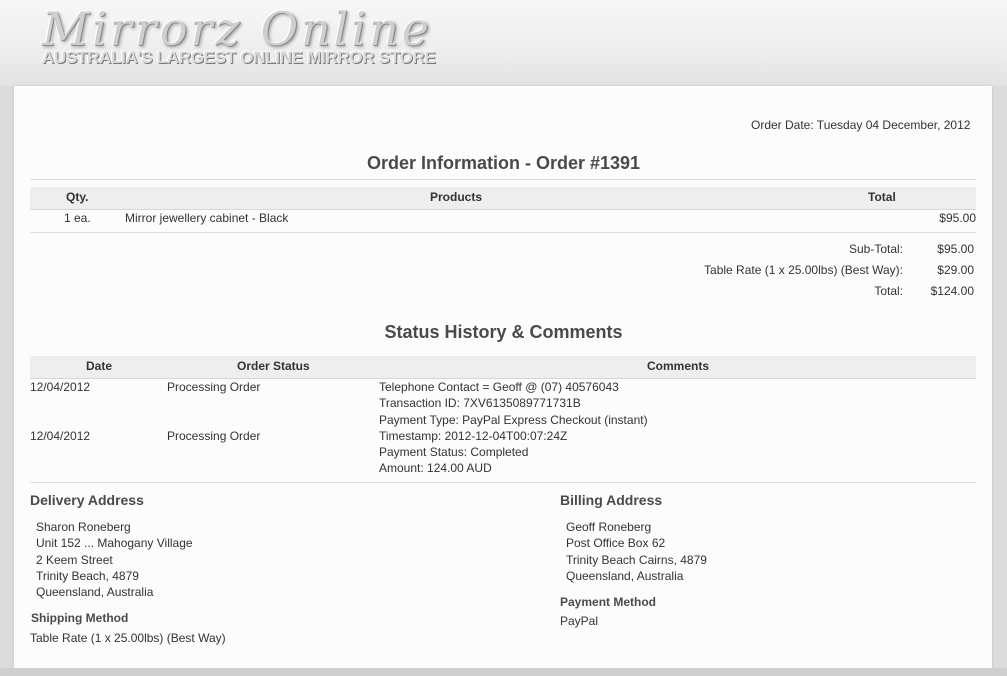 This screenshot has height=676, width=1007. What do you see at coordinates (207, 218) in the screenshot?
I see `product-name: Mirror jewellery cabinet - Black` at bounding box center [207, 218].